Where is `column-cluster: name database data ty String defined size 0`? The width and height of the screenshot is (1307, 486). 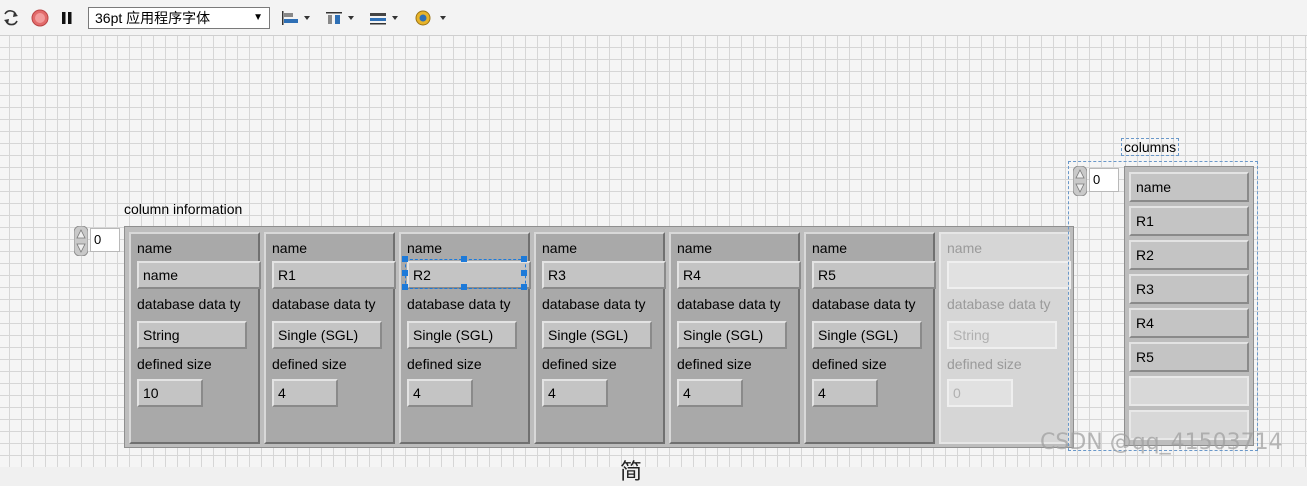 column-cluster: name database data ty String defined size 0 is located at coordinates (1005, 338).